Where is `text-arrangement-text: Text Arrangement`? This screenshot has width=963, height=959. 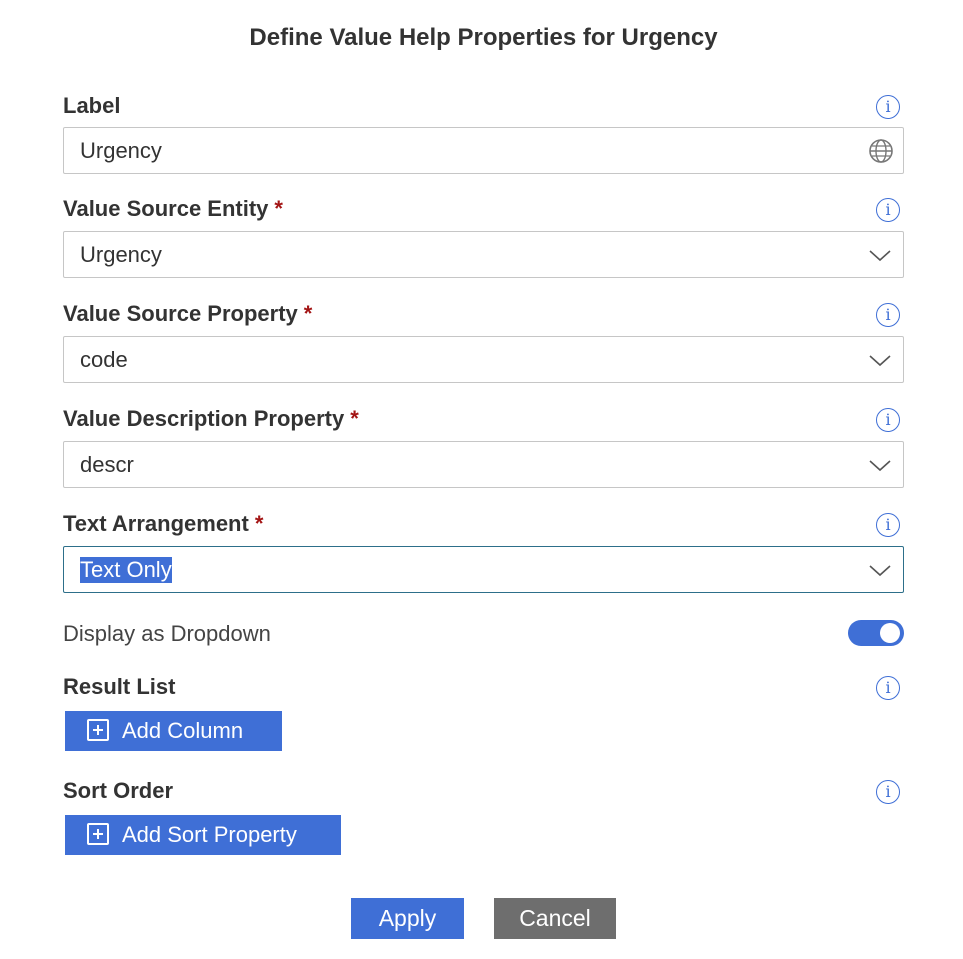 text-arrangement-text: Text Arrangement is located at coordinates (156, 523).